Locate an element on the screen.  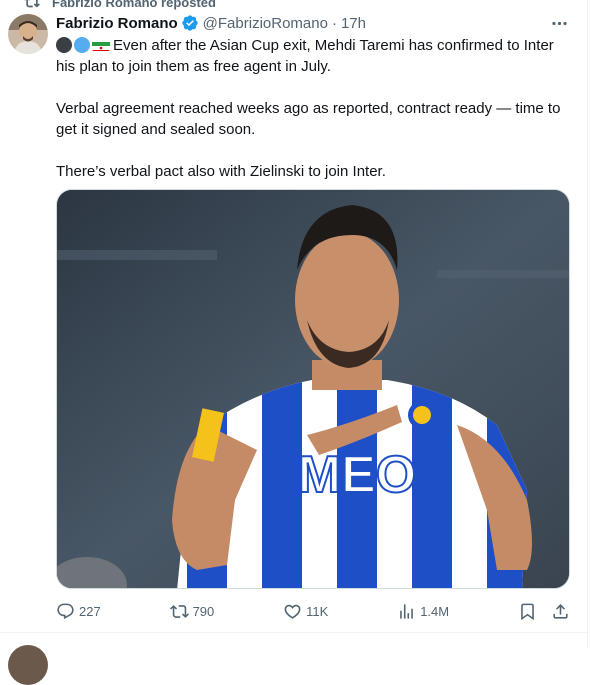
repost-indicator: Fabrizio Romano reposted is located at coordinates (120, 5).